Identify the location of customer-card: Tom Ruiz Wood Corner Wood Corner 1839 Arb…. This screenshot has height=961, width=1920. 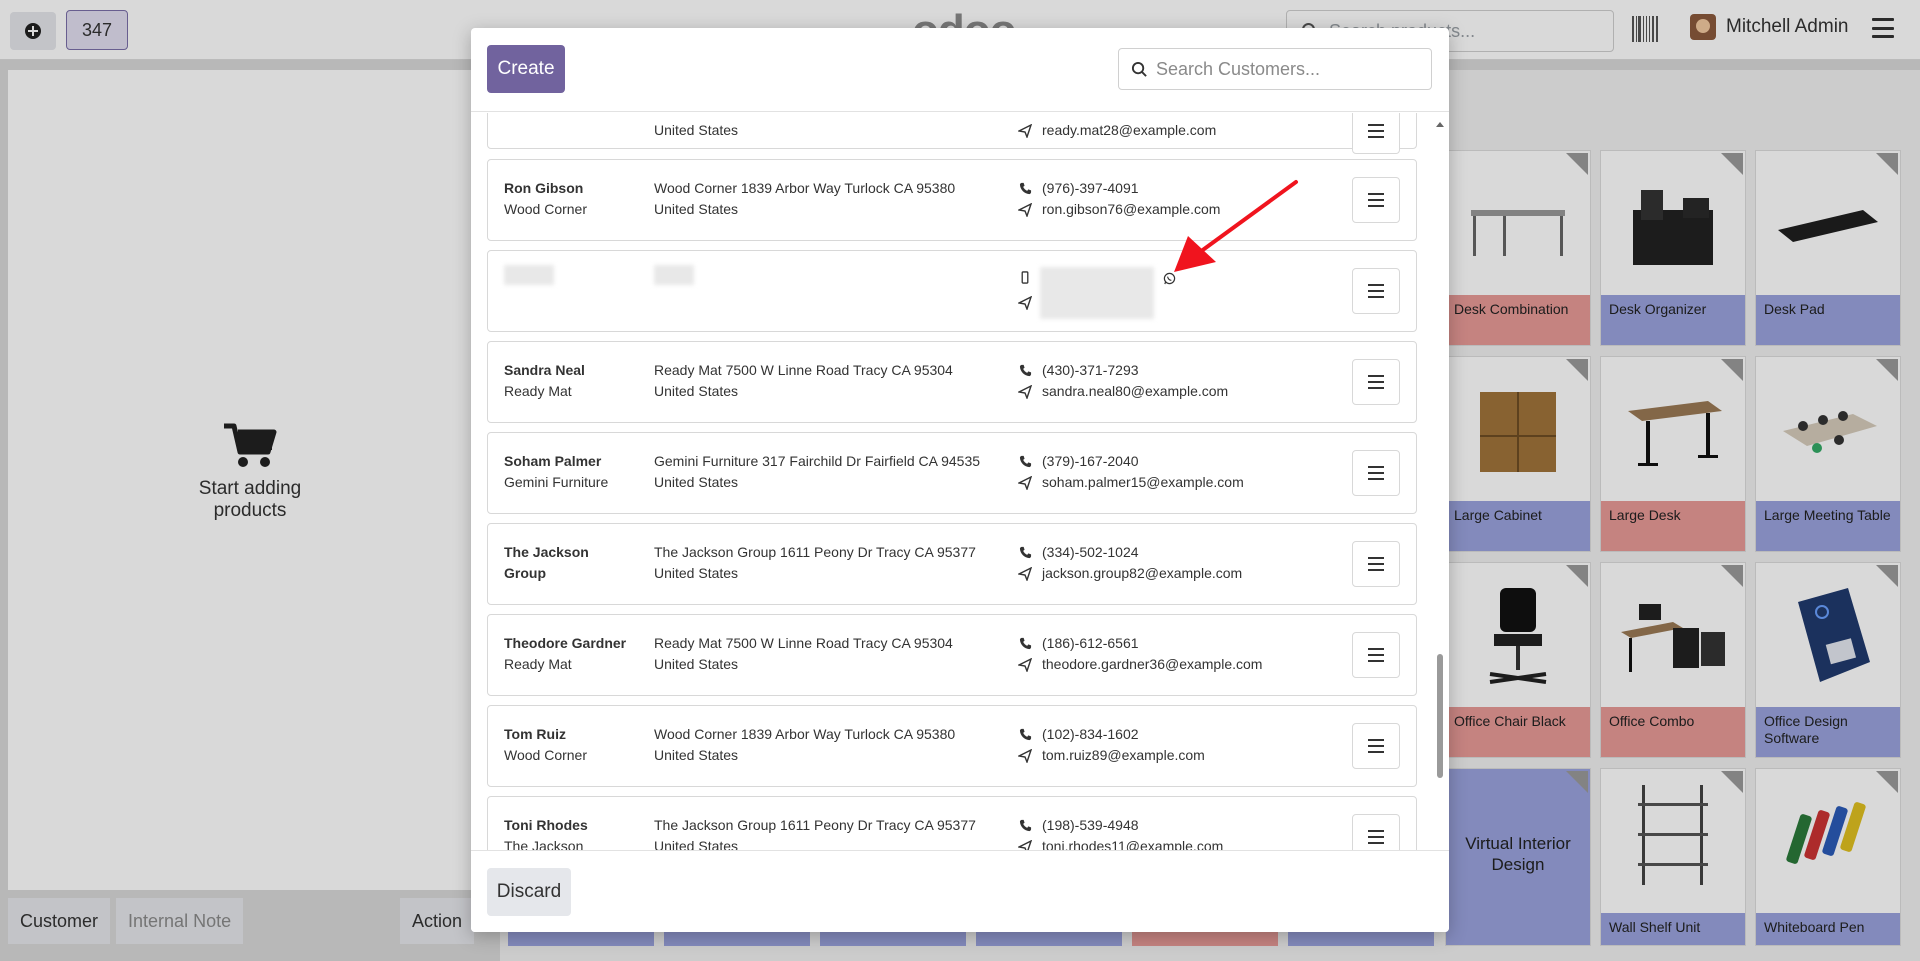
(952, 746).